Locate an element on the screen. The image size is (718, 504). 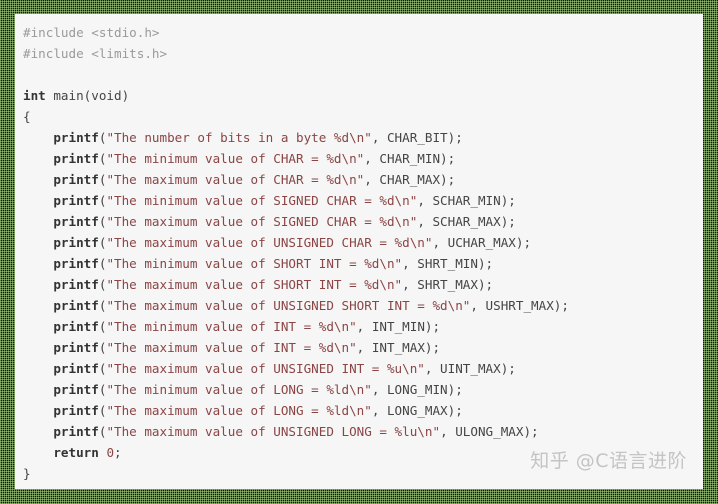
string-literal-token: "The maximum value of LONG = %ld\n" is located at coordinates (239, 410).